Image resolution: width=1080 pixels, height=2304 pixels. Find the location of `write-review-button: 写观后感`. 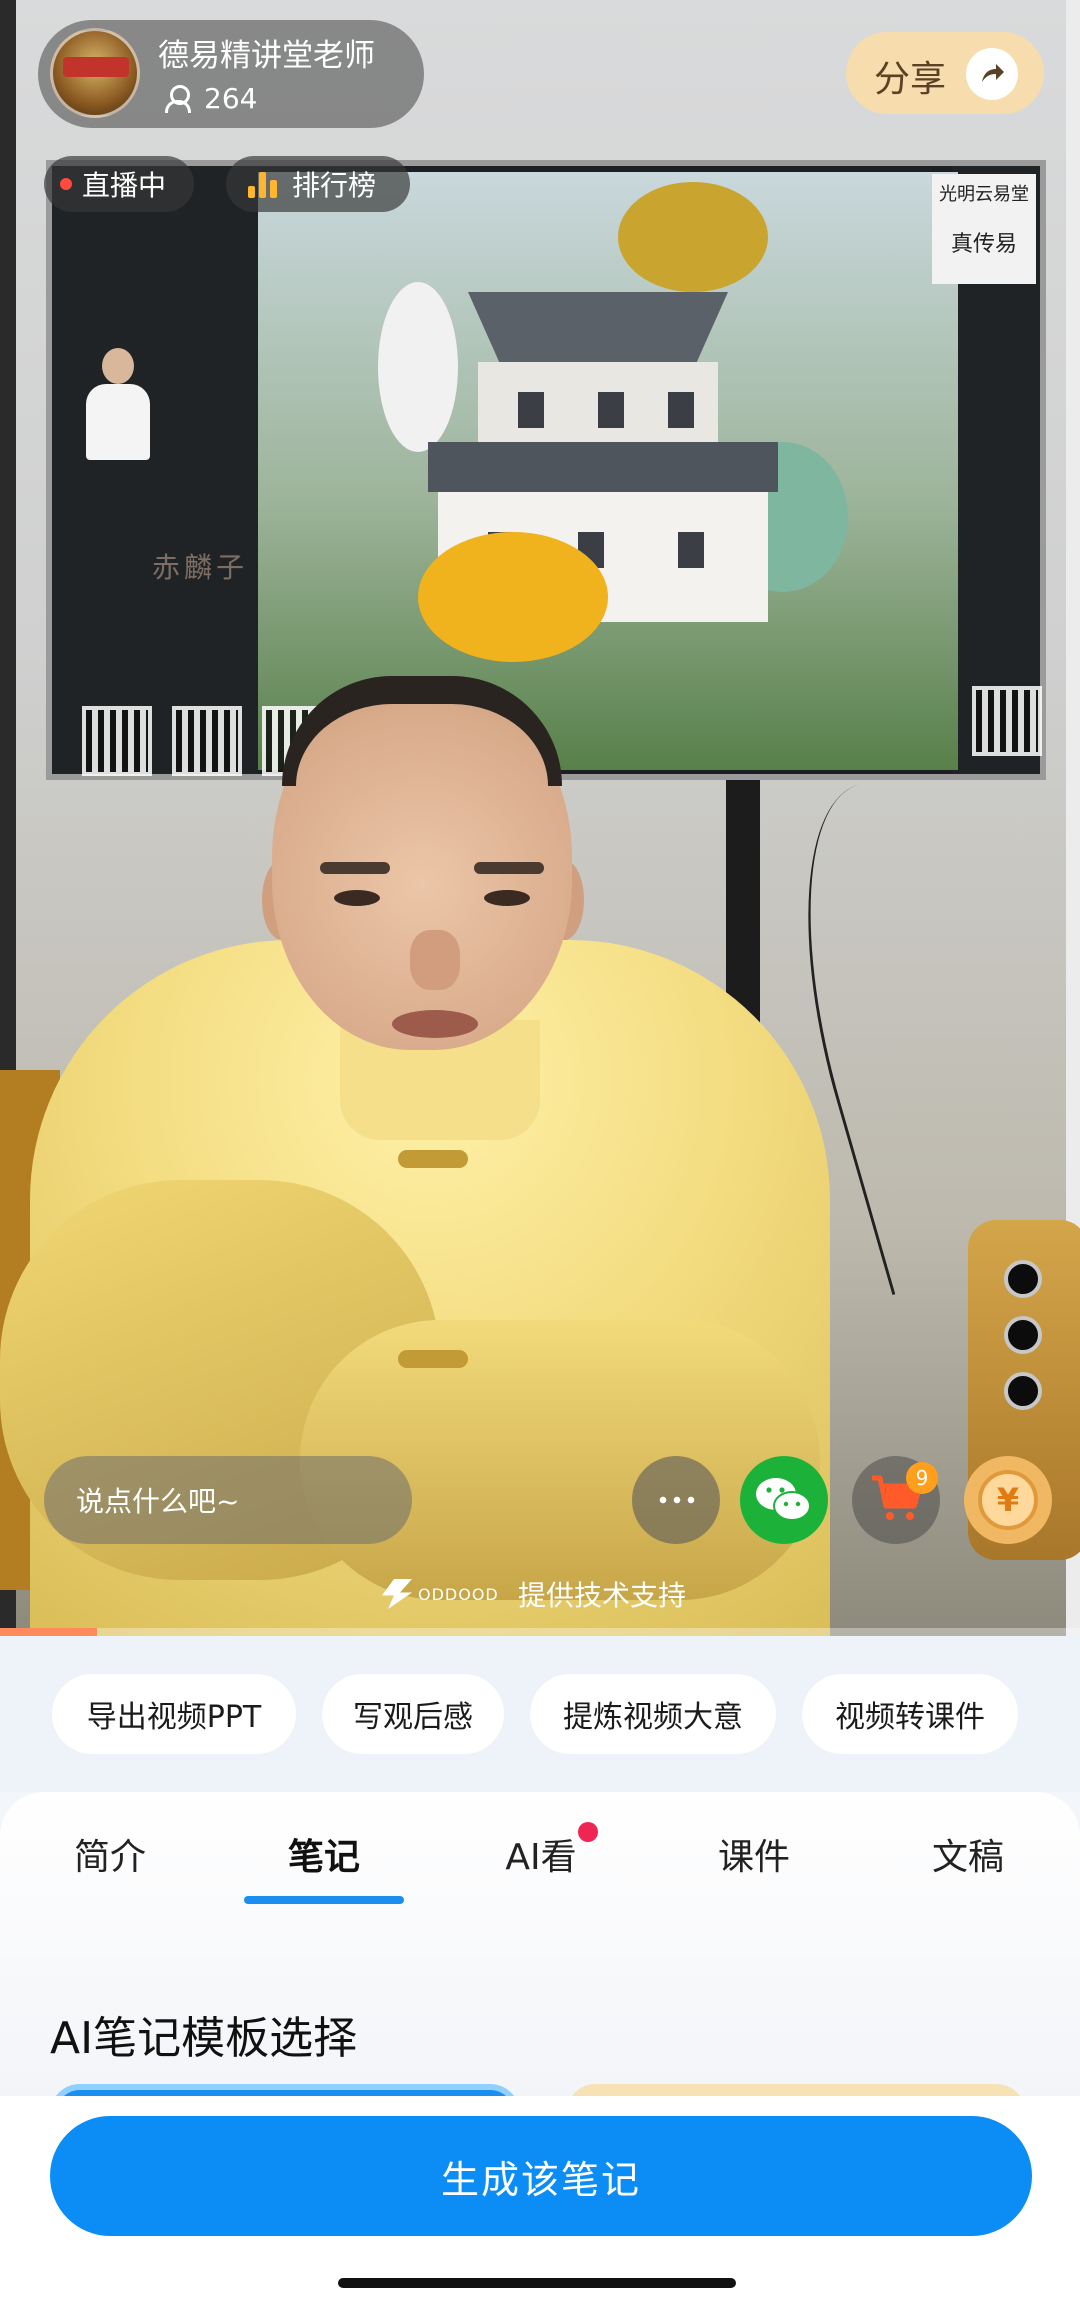

write-review-button: 写观后感 is located at coordinates (413, 1714).